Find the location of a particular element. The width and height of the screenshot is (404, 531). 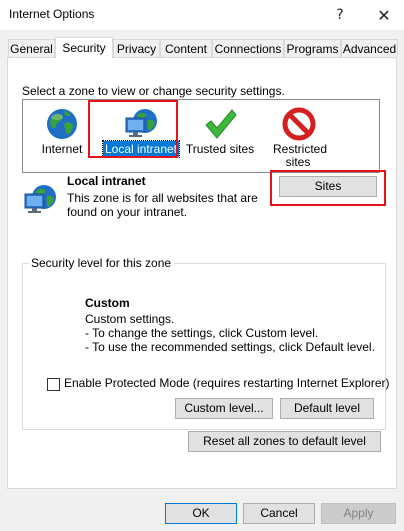

default-level-button: Default level is located at coordinates (327, 408).